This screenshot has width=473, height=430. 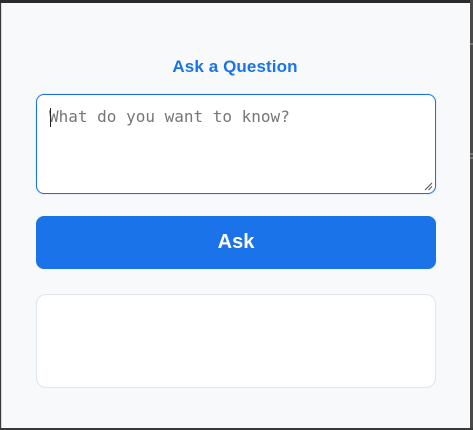 I want to click on resize-grip-icon, so click(x=428, y=186).